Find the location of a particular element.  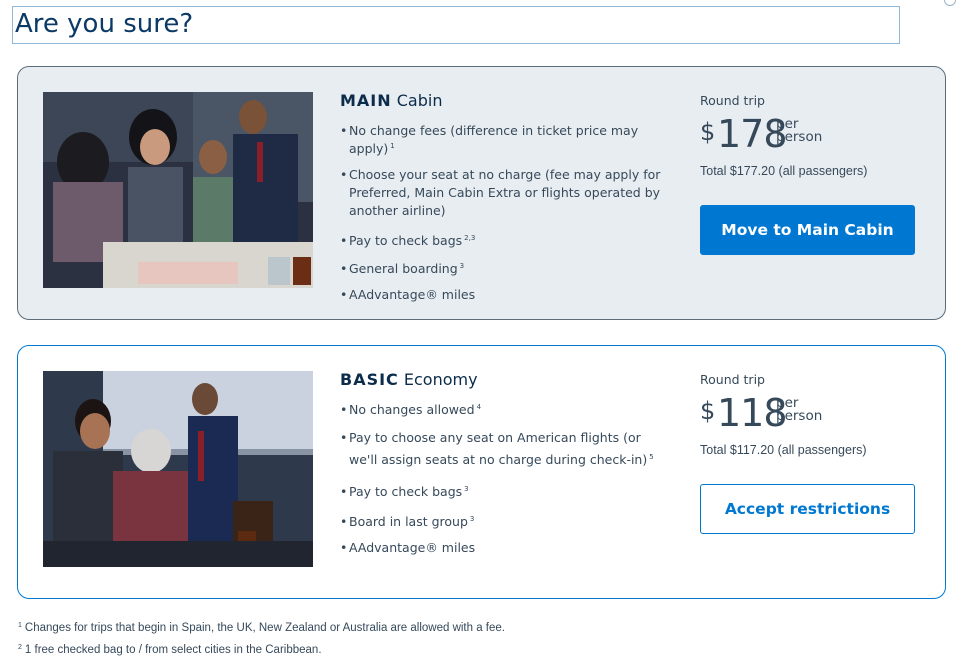

dialog-title: Are you sure? is located at coordinates (456, 25).